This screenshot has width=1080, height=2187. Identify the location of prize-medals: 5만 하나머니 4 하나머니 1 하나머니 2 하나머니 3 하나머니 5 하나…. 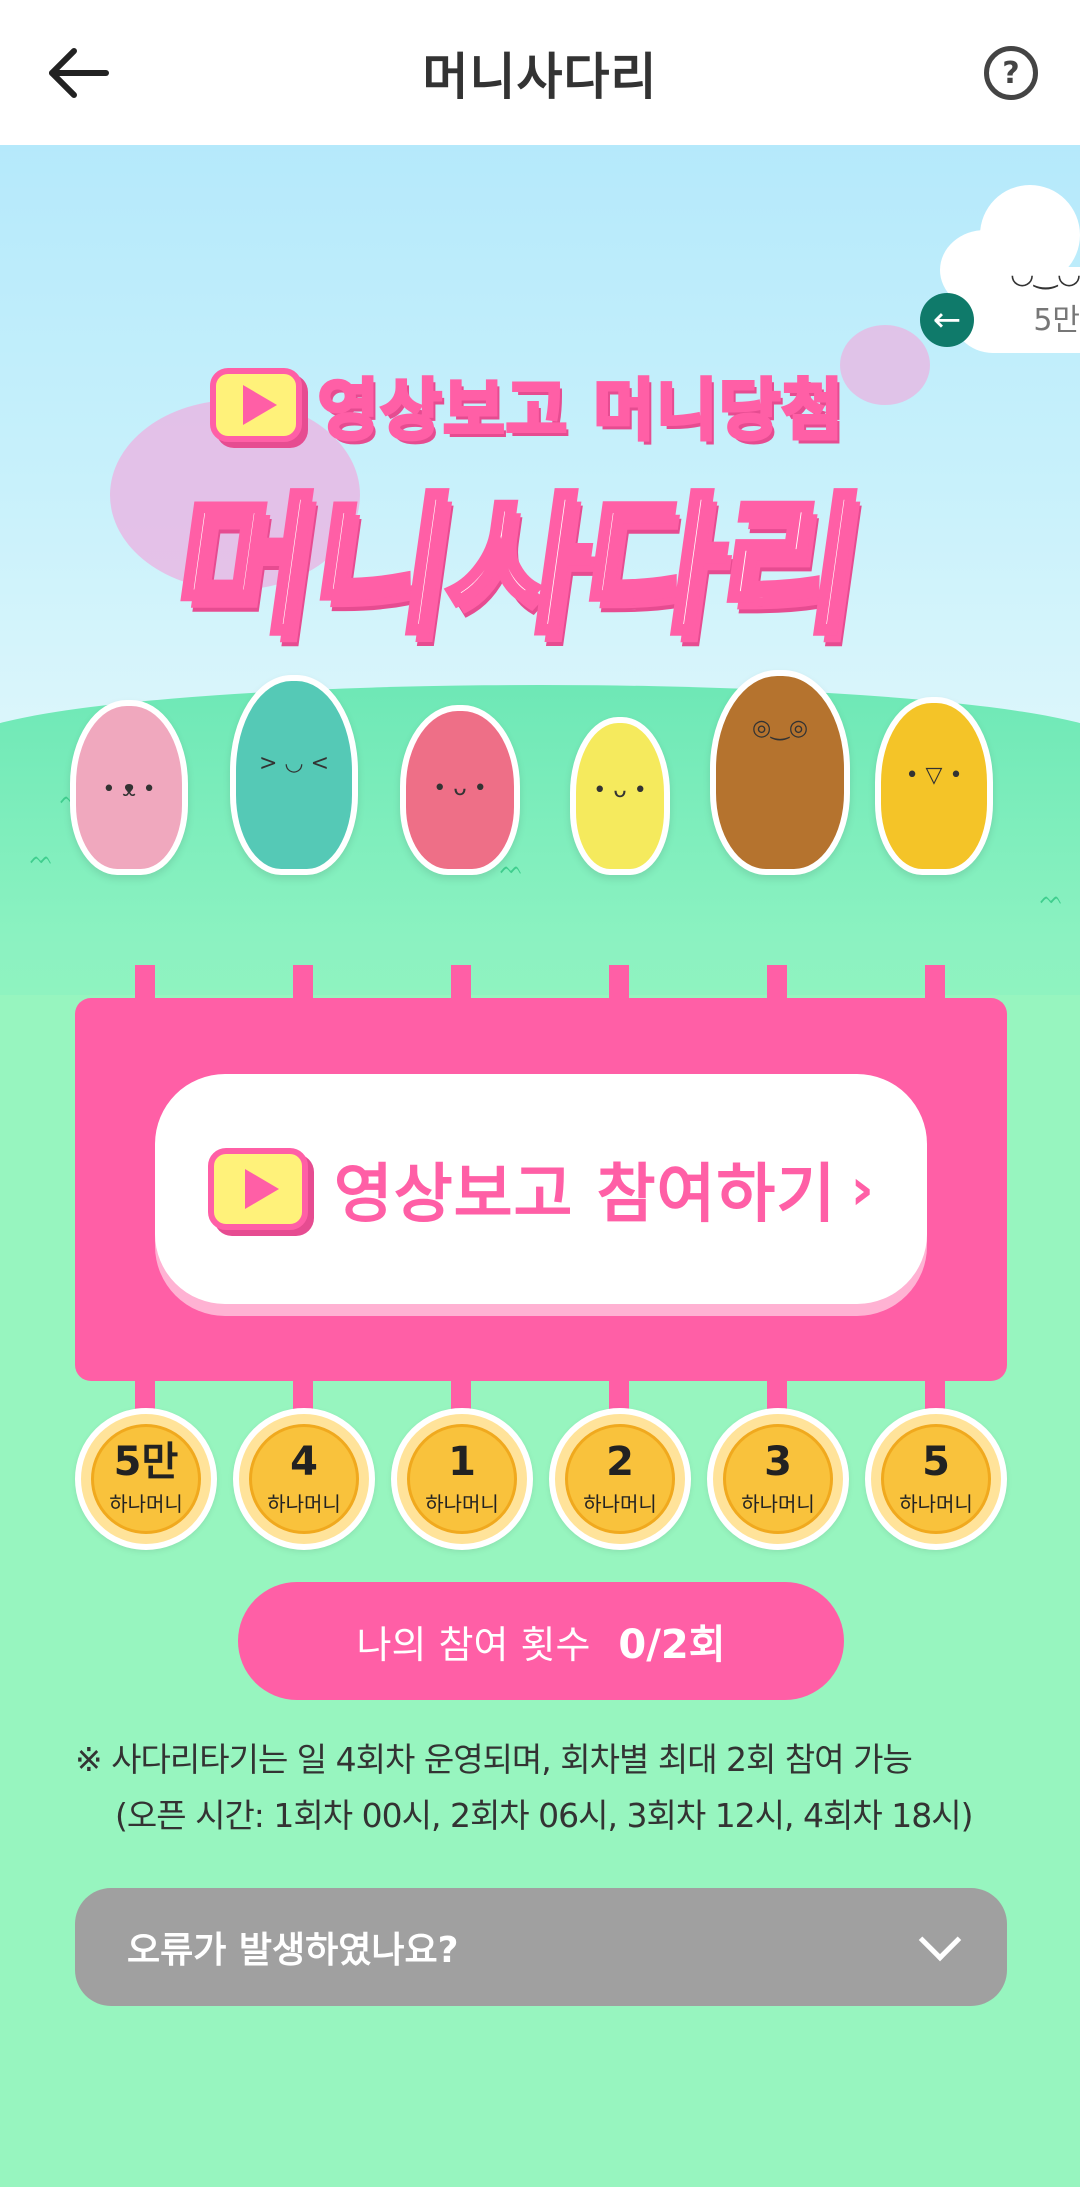
(541, 1480).